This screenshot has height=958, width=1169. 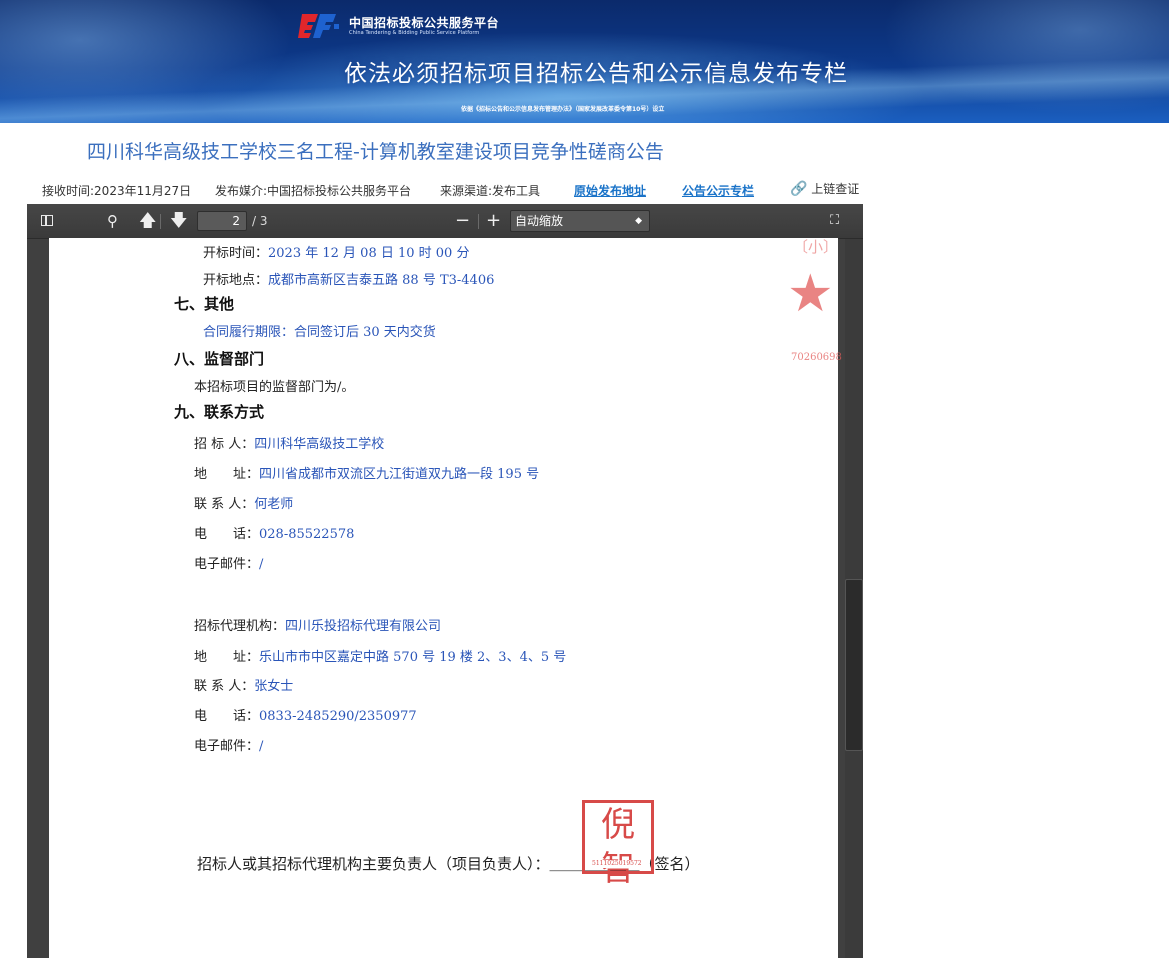 What do you see at coordinates (375, 152) in the screenshot?
I see `page-title: 四川科华高级技工学校三名工程-计算机教室建设项目竞争性磋商公告` at bounding box center [375, 152].